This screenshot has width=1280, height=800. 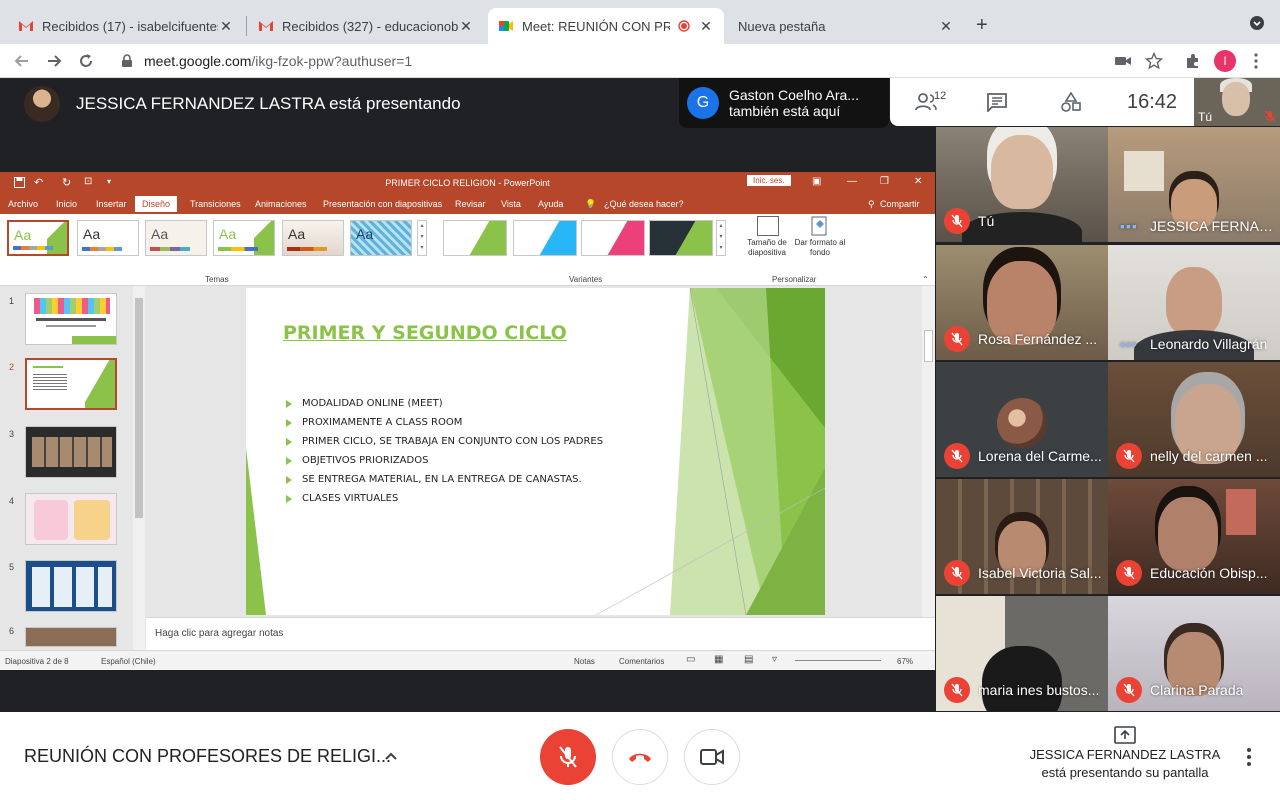 I want to click on chevron-up-icon, so click(x=391, y=756).